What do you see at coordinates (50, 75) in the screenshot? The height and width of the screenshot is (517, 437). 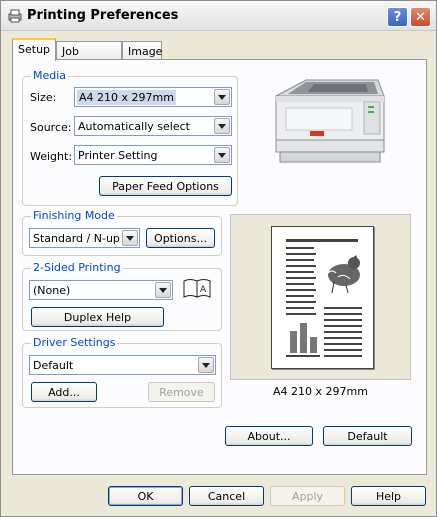 I see `media-group-label: Media` at bounding box center [50, 75].